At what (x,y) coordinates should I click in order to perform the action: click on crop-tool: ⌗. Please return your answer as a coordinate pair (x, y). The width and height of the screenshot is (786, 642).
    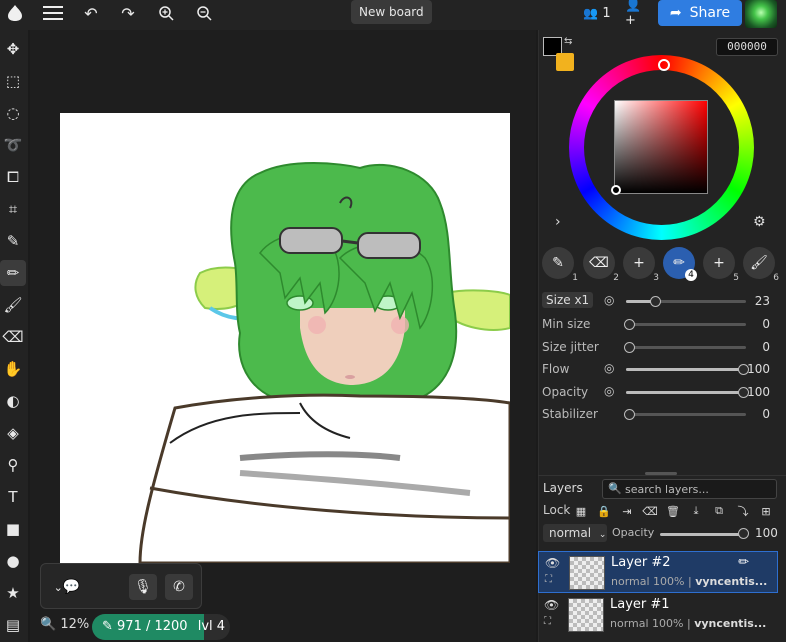
    Looking at the image, I should click on (13, 209).